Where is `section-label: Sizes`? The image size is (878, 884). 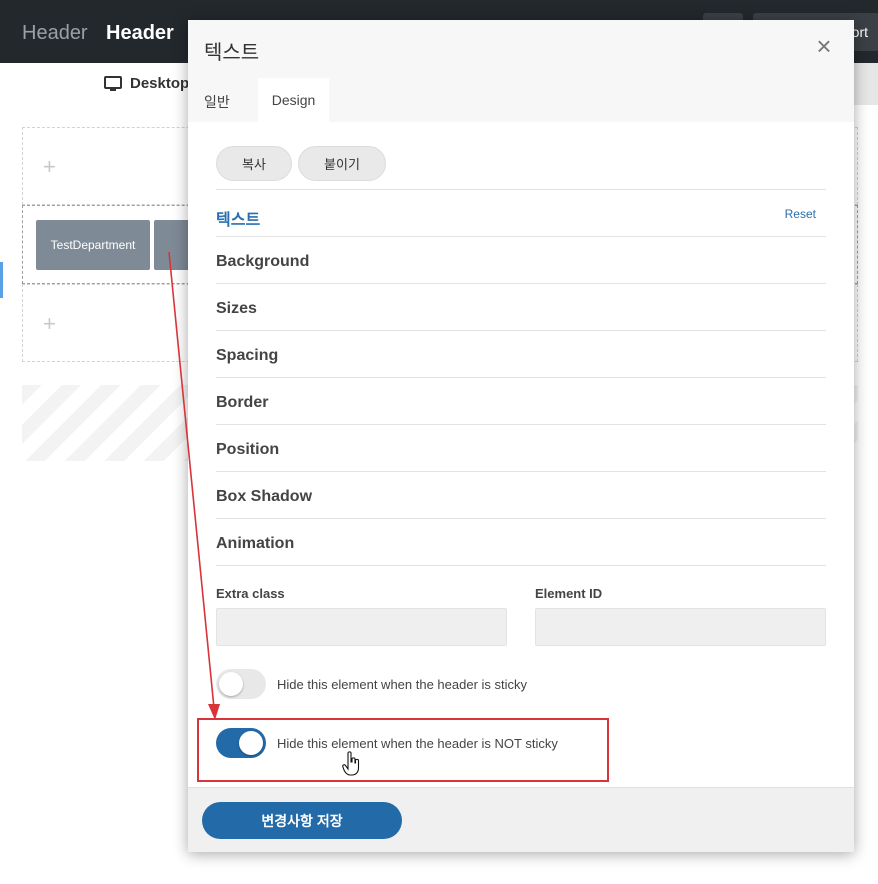
section-label: Sizes is located at coordinates (236, 308).